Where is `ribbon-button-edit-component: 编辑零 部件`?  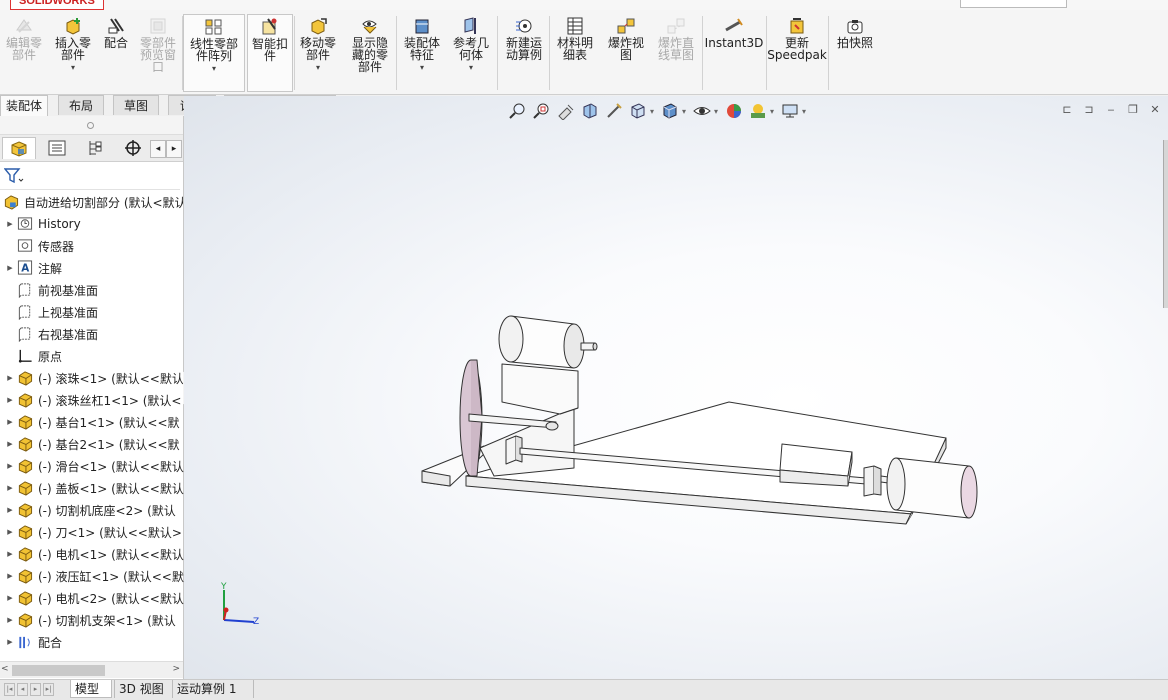 ribbon-button-edit-component: 编辑零 部件 is located at coordinates (24, 53).